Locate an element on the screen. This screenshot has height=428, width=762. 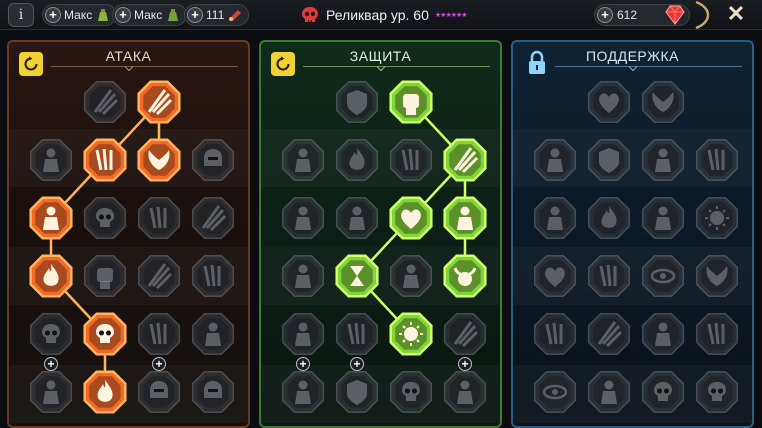
defense-skill-node-heart-active is located at coordinates (411, 218).